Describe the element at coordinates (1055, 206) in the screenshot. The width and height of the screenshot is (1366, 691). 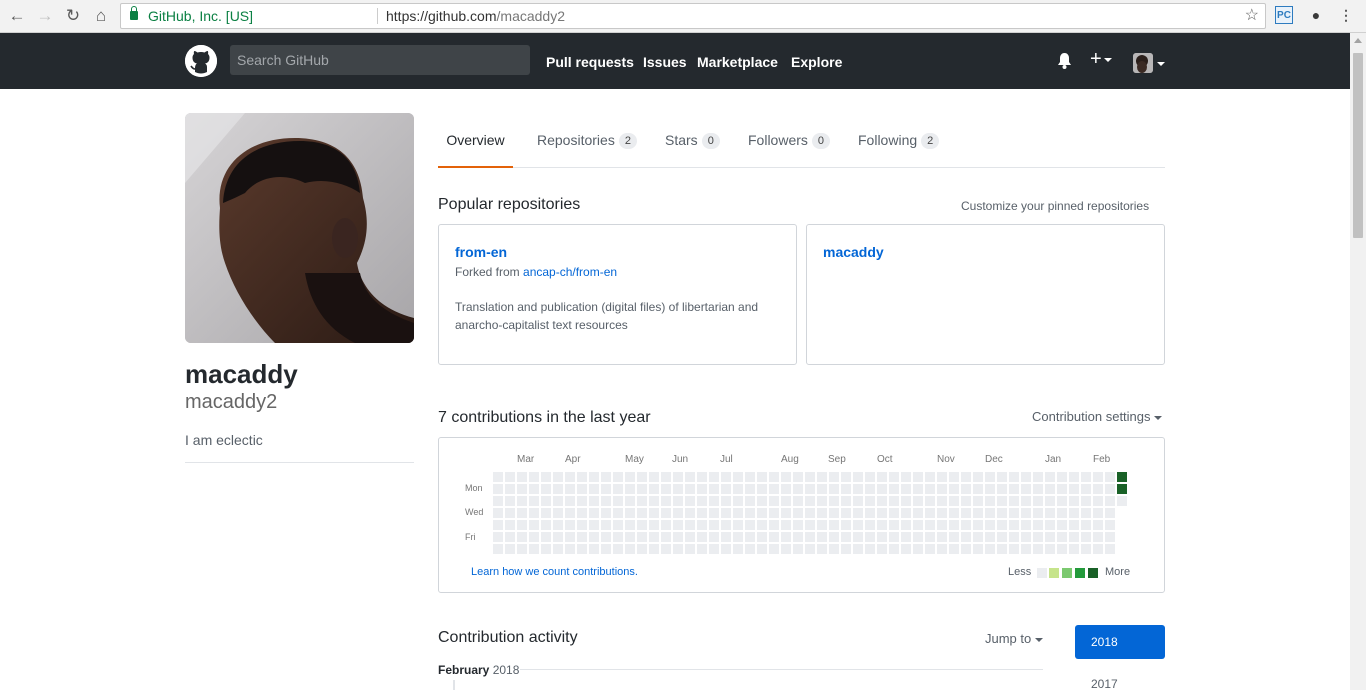
I see `customize-pinned-link: Customize your pinned repositories` at that location.